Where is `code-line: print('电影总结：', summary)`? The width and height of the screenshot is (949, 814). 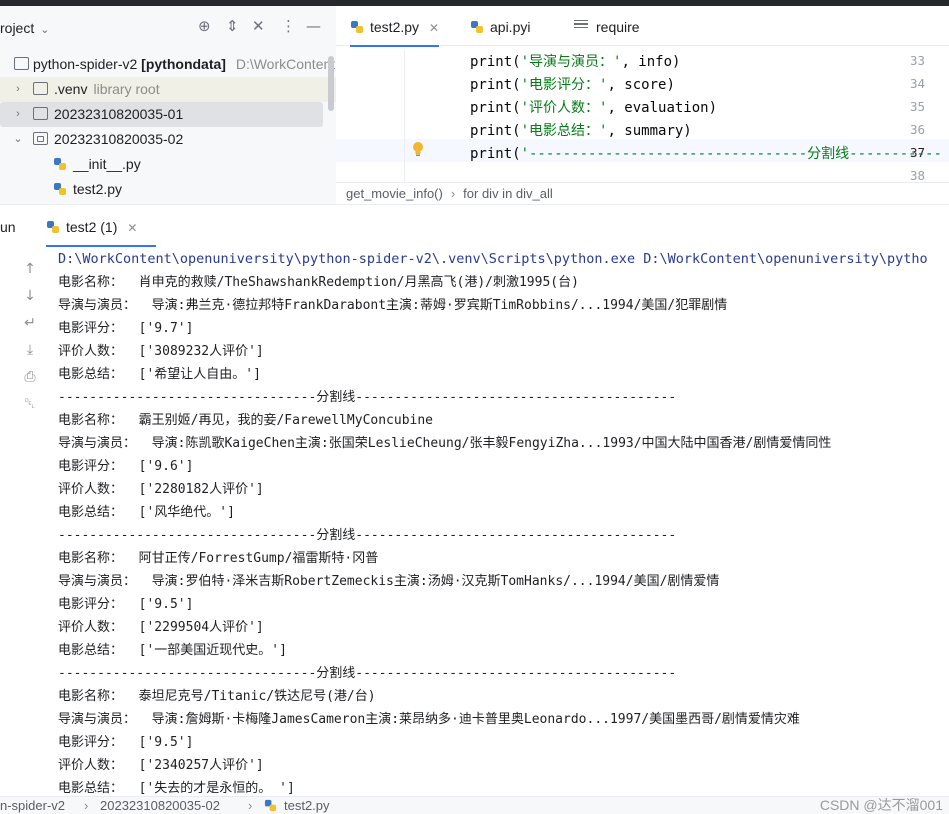
code-line: print('电影总结：', summary) is located at coordinates (581, 130).